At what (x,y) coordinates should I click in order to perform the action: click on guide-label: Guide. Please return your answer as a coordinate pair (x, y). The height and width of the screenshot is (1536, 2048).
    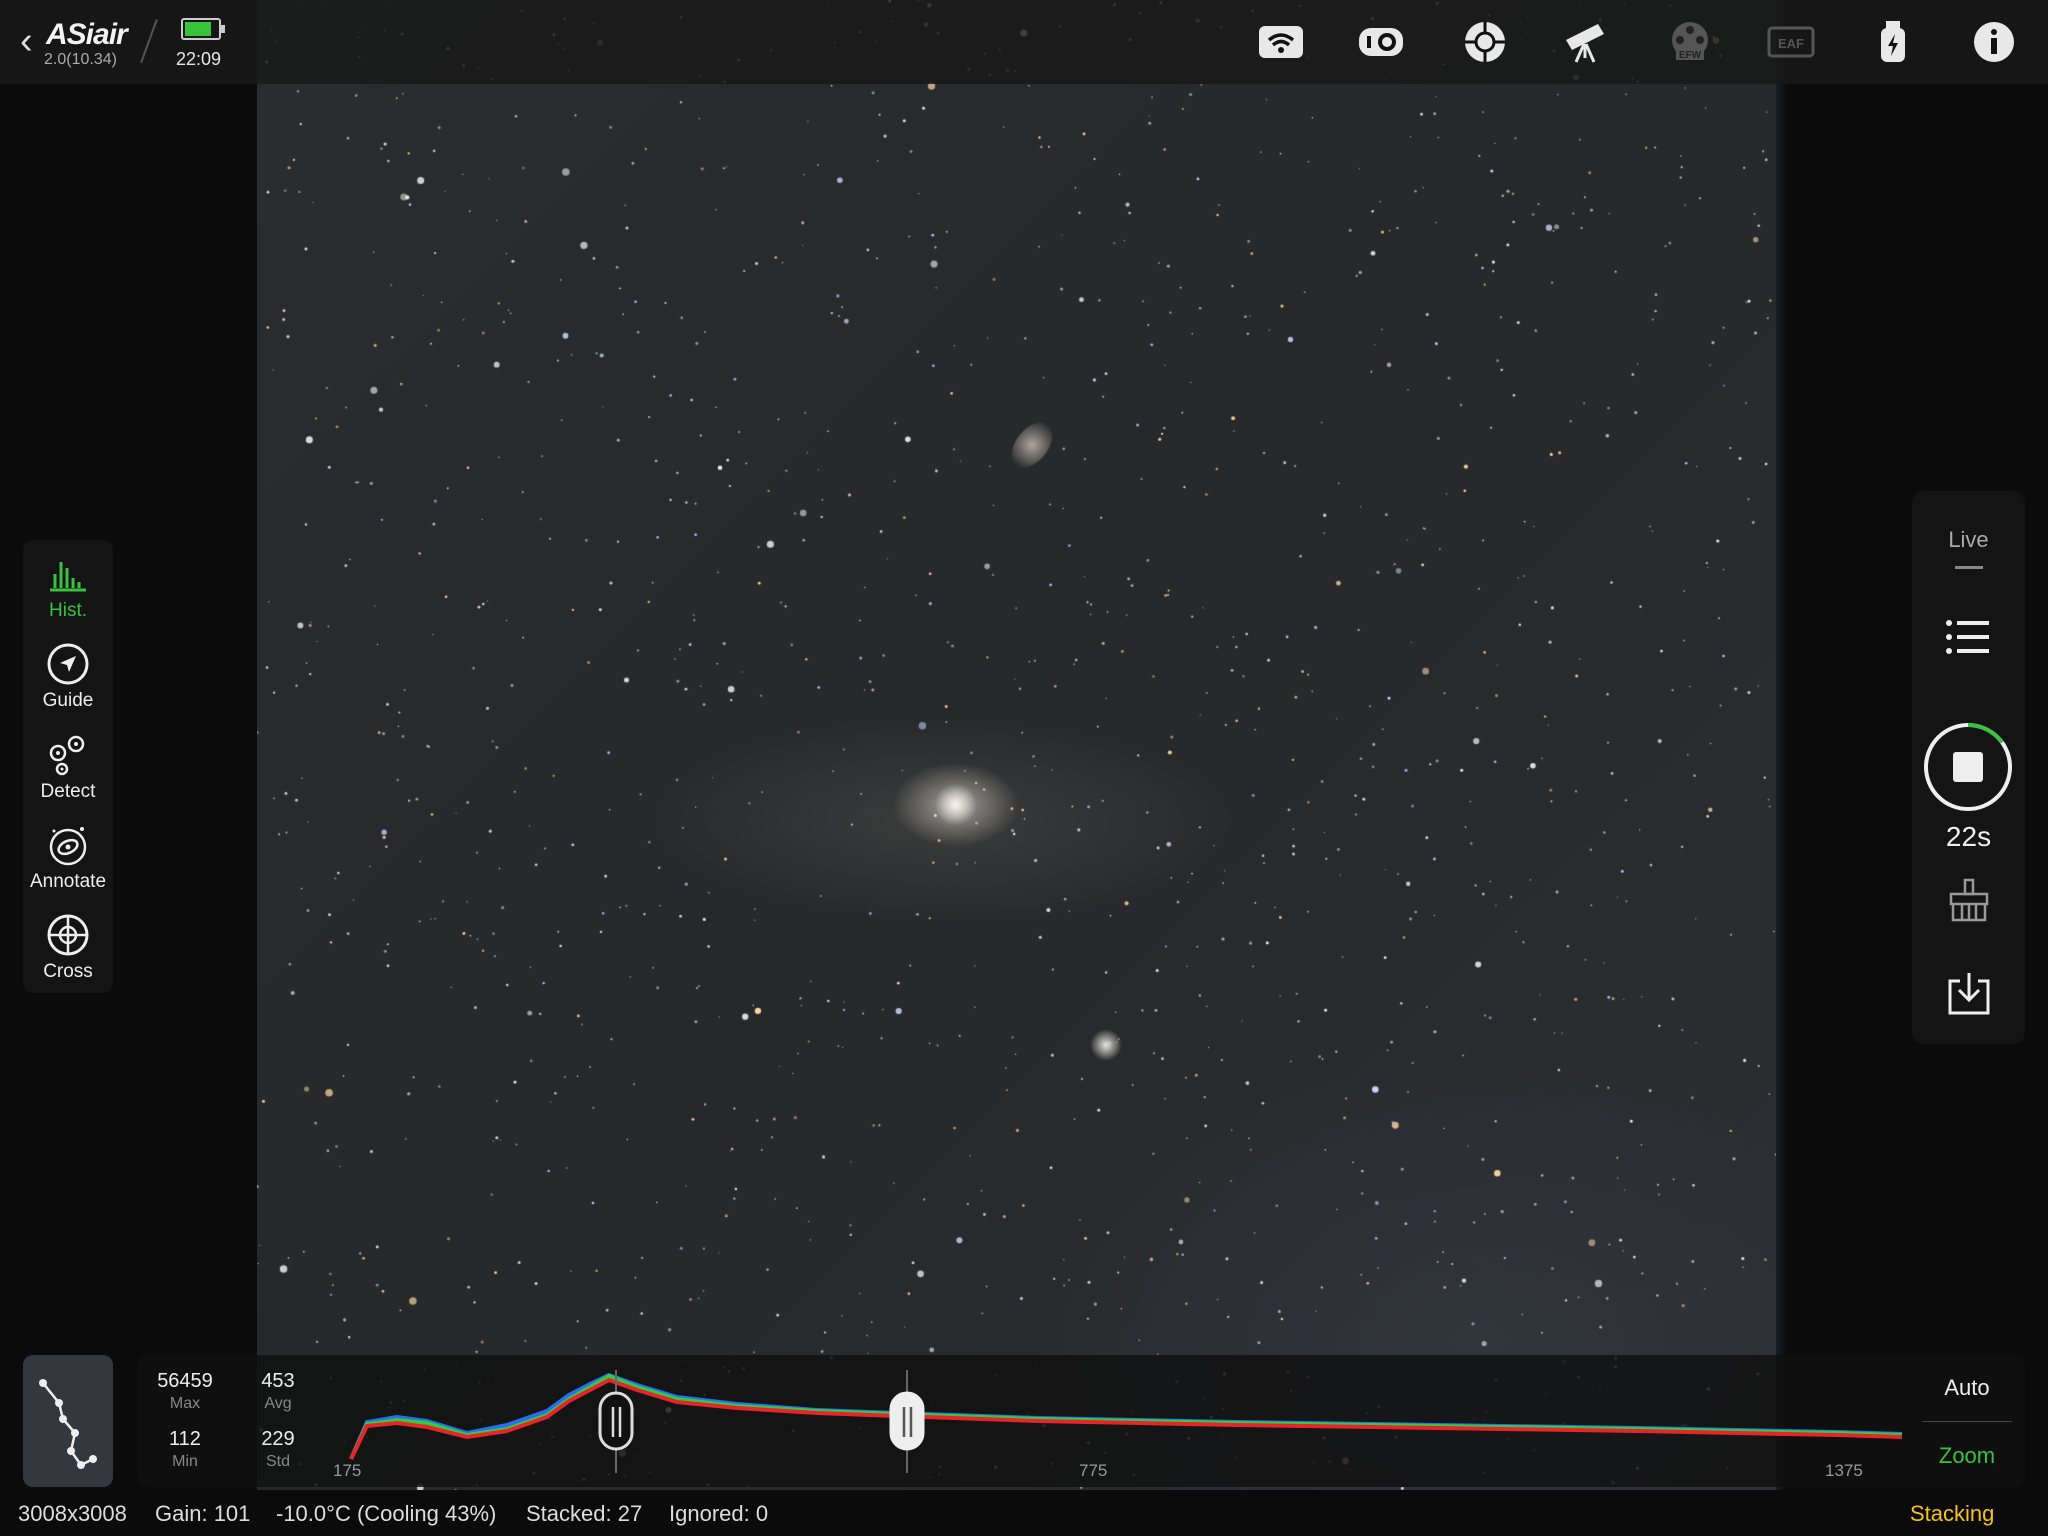
    Looking at the image, I should click on (68, 700).